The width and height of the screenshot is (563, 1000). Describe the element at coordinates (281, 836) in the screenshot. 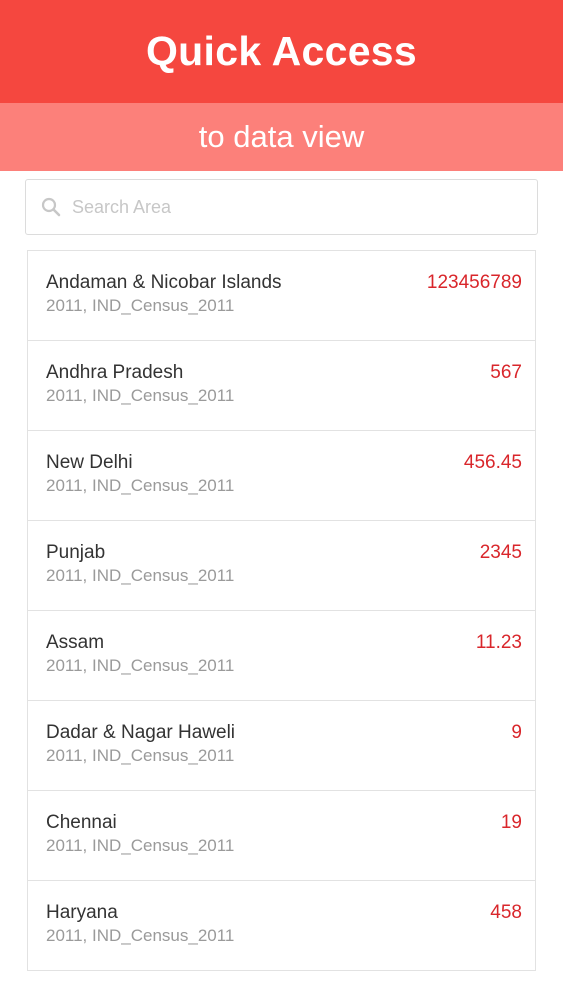

I see `list-item: Chennai 2011, IND_Census_2011 19` at that location.